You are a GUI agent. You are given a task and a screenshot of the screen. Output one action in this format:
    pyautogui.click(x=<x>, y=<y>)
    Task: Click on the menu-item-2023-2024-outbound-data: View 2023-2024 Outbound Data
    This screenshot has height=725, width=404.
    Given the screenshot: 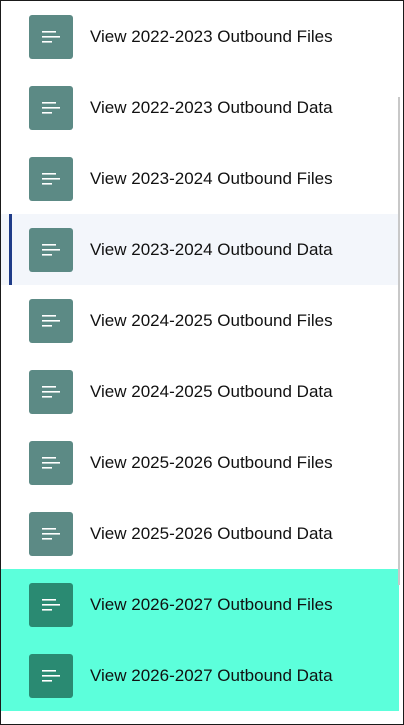 What is the action you would take?
    pyautogui.click(x=200, y=249)
    